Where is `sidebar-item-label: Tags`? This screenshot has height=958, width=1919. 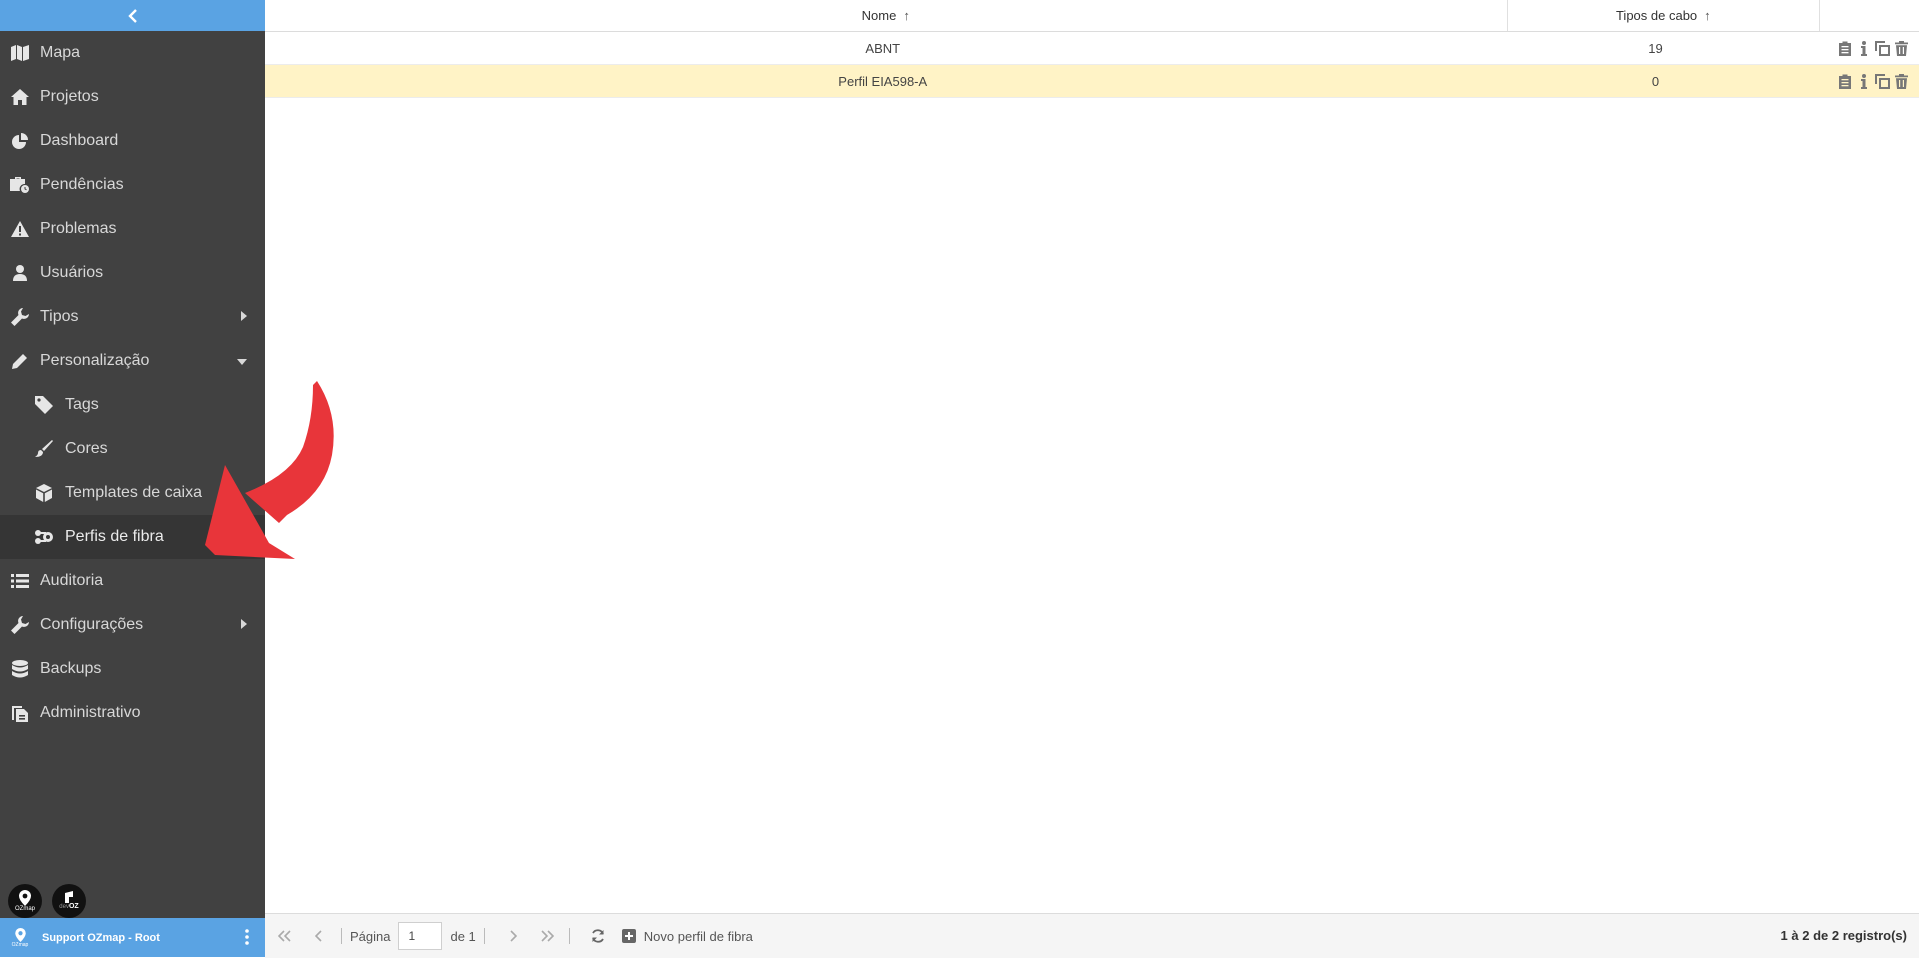 sidebar-item-label: Tags is located at coordinates (82, 404).